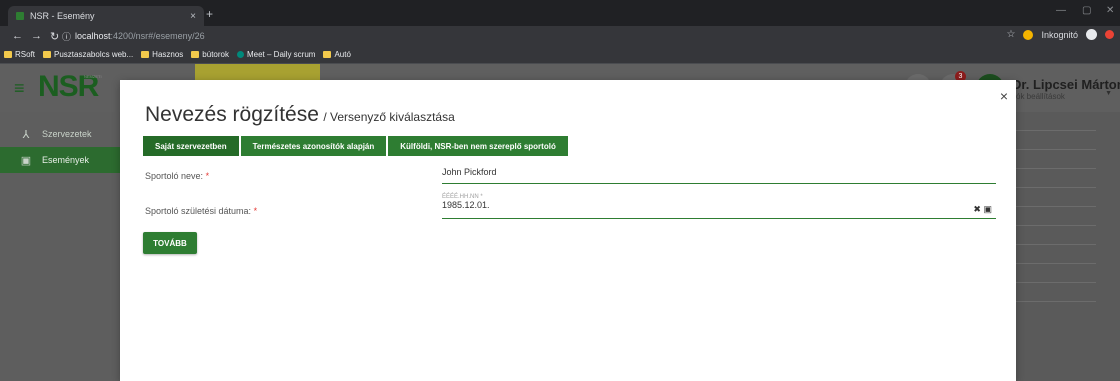 This screenshot has height=381, width=1120. I want to click on chevron-down-icon: ▼, so click(1108, 93).